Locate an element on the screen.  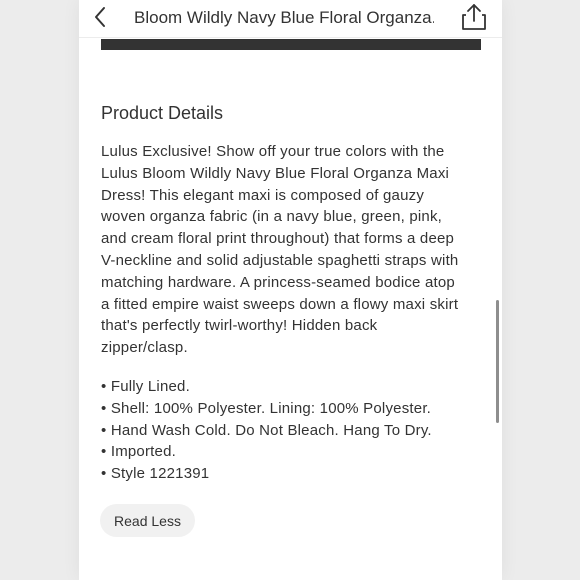
list-item: Fully Lined. is located at coordinates (291, 387).